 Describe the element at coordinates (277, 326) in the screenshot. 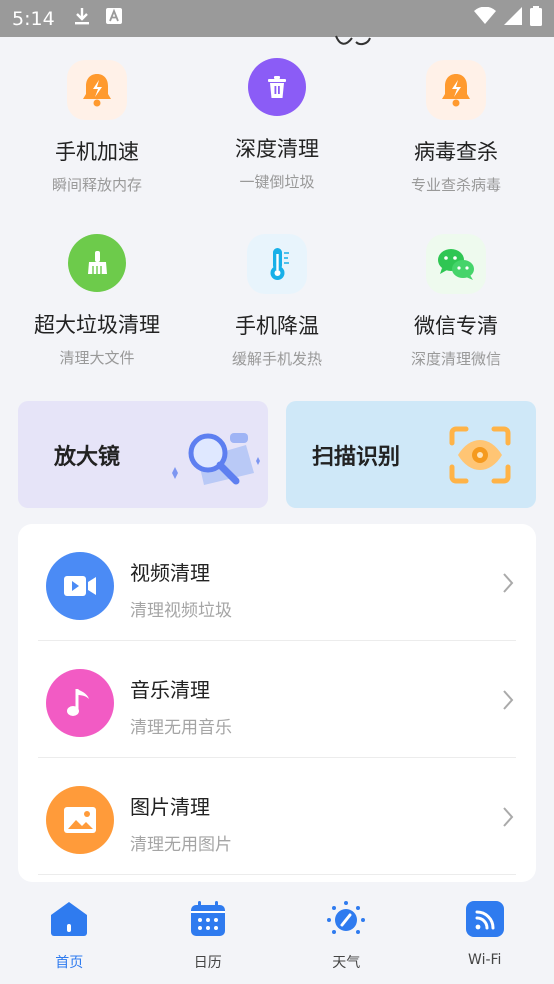

I see `feature-title: 手机降温` at that location.